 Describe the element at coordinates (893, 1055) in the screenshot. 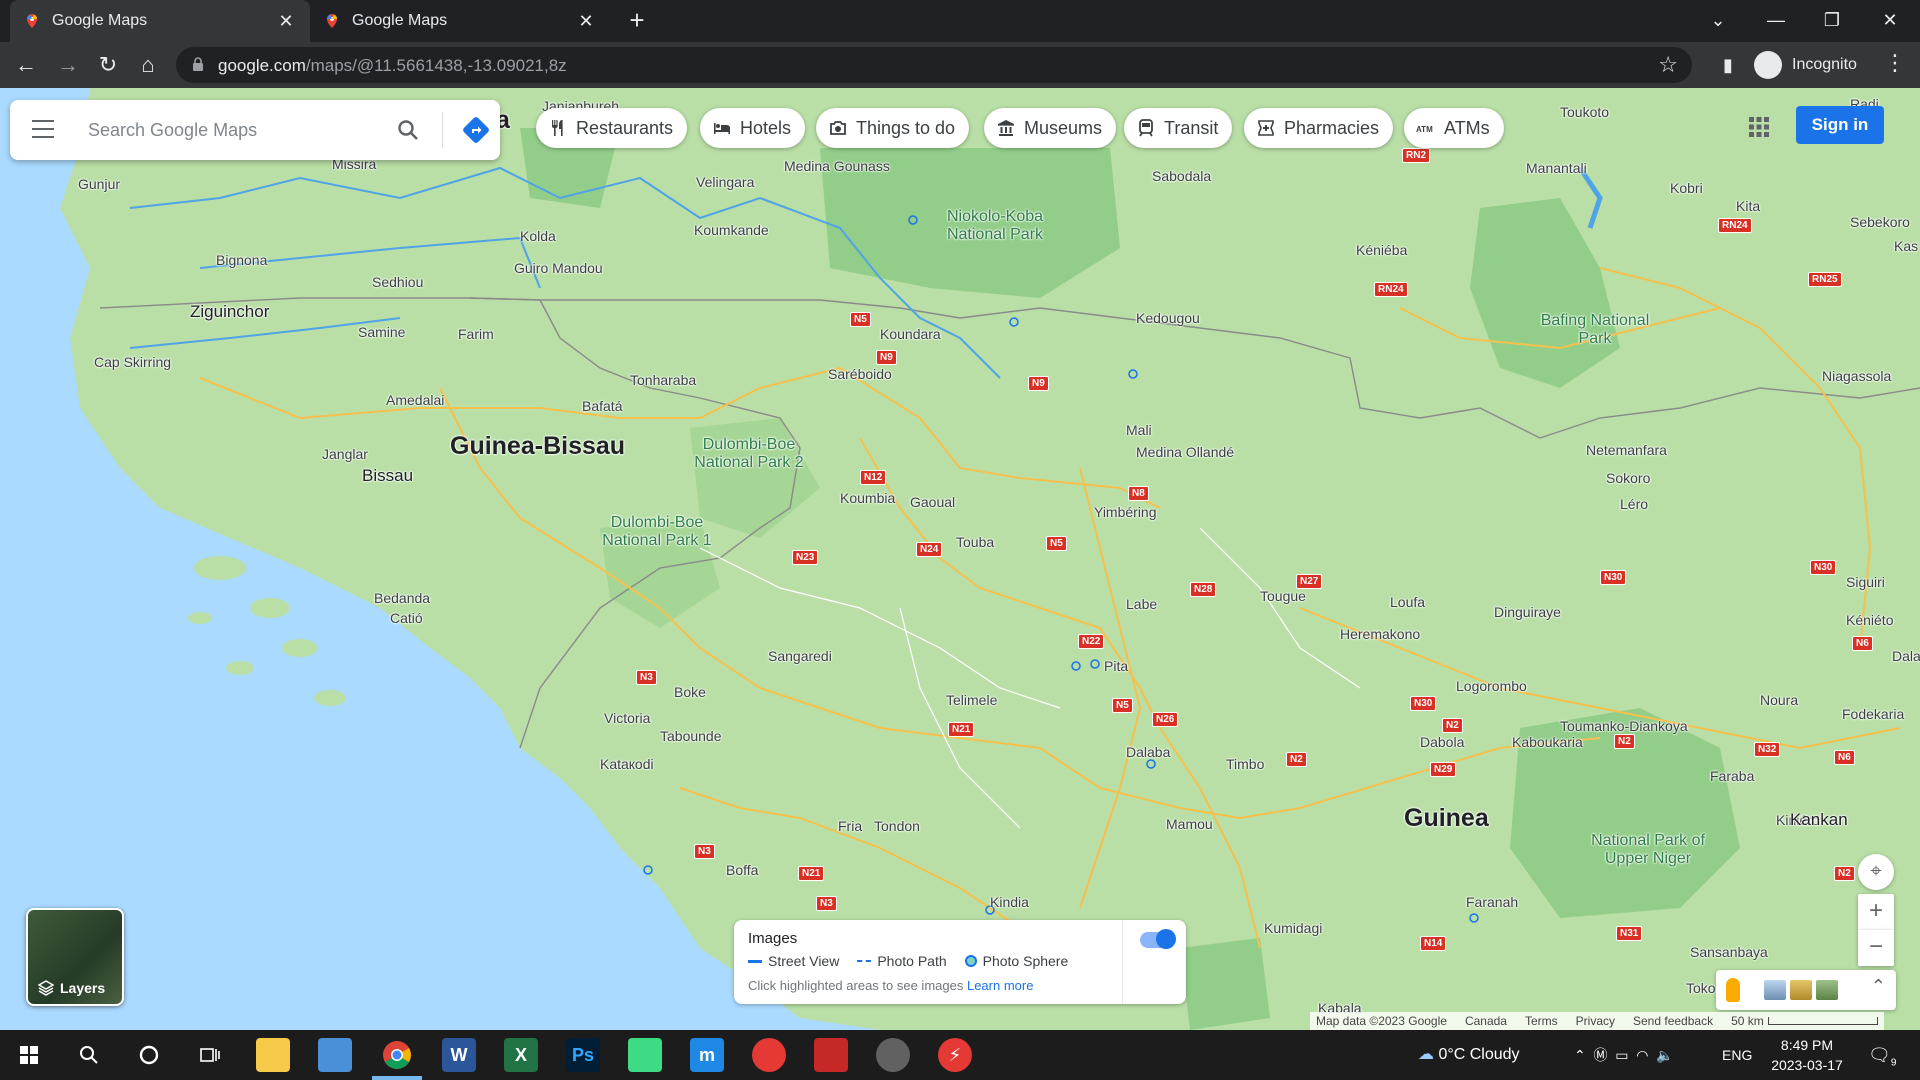

I see `media-player-icon` at that location.